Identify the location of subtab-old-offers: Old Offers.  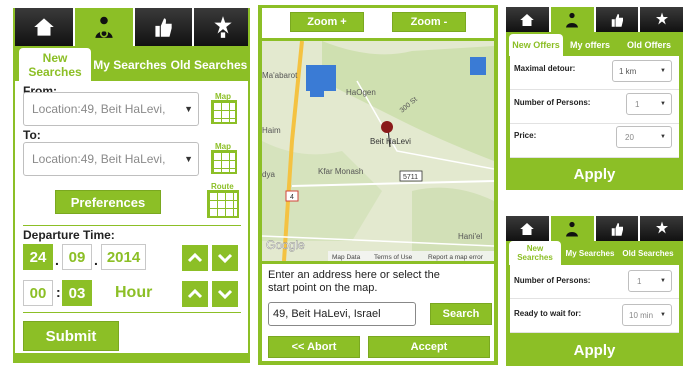
(649, 45).